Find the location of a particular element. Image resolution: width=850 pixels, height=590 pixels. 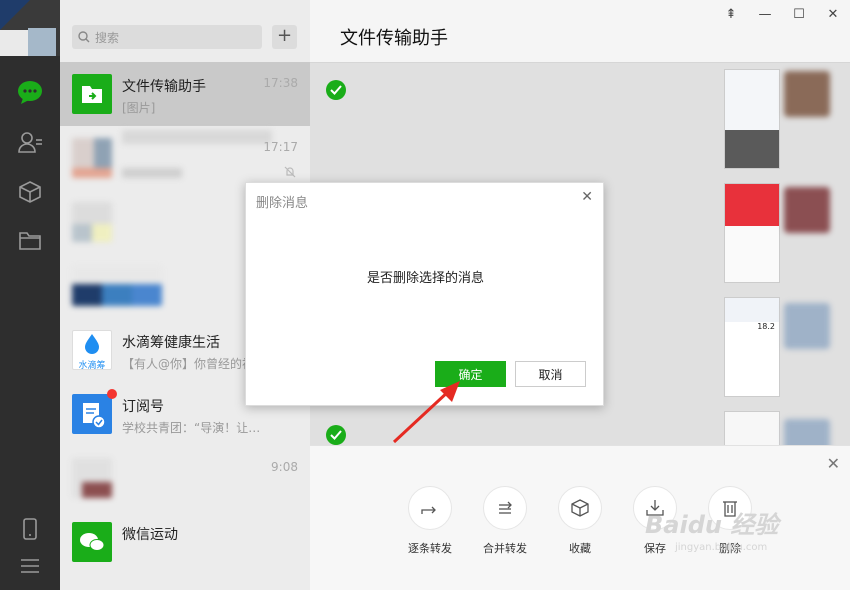

subscription-avatar is located at coordinates (94, 411).